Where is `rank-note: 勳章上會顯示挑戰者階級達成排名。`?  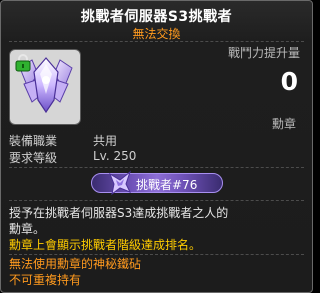
rank-note: 勳章上會顯示挑戰者階級達成排名。 is located at coordinates (105, 245).